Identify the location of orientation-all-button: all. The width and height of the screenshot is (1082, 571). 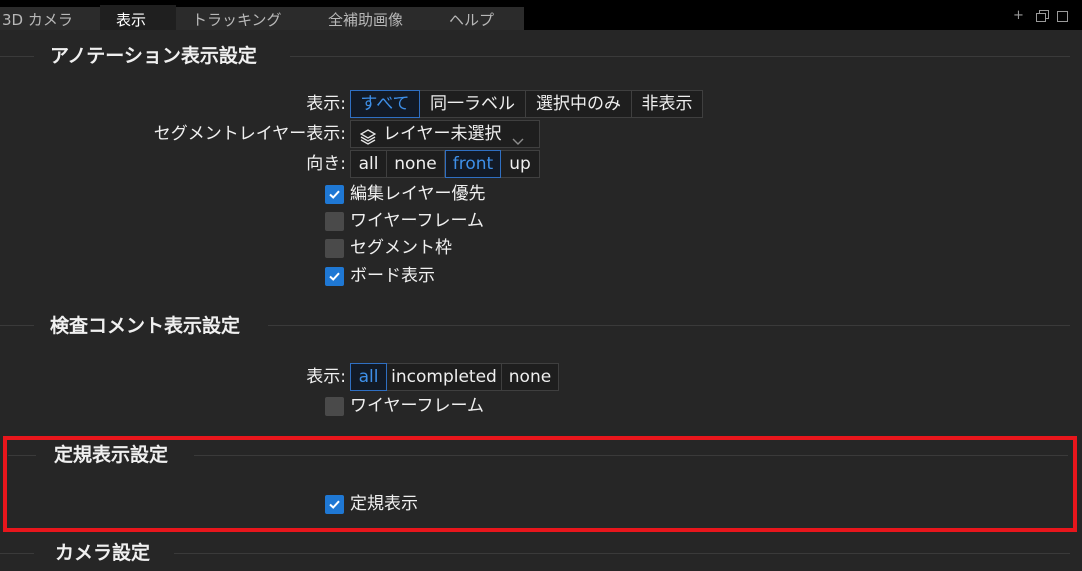
(368, 164).